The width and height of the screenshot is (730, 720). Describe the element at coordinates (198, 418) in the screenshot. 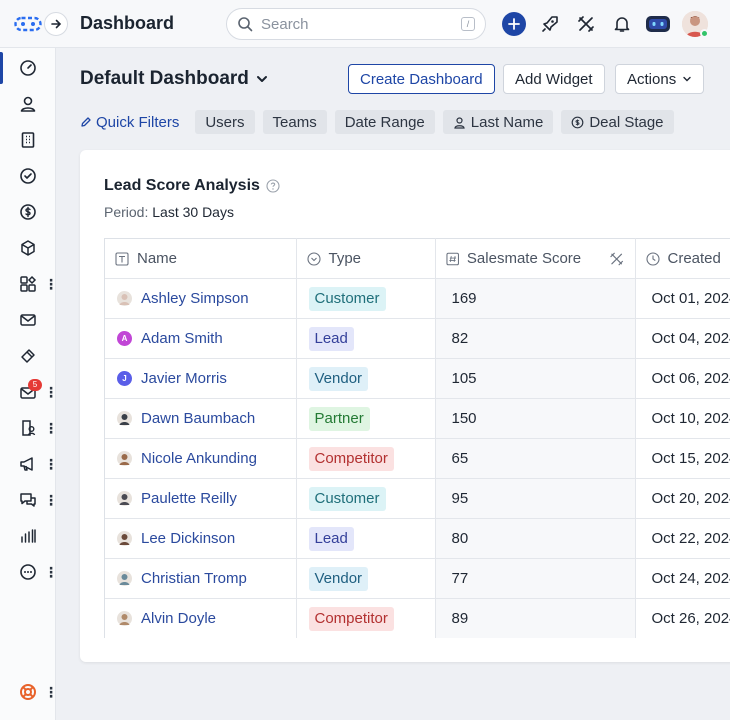

I see `contact-name-link: Dawn Baumbach` at that location.